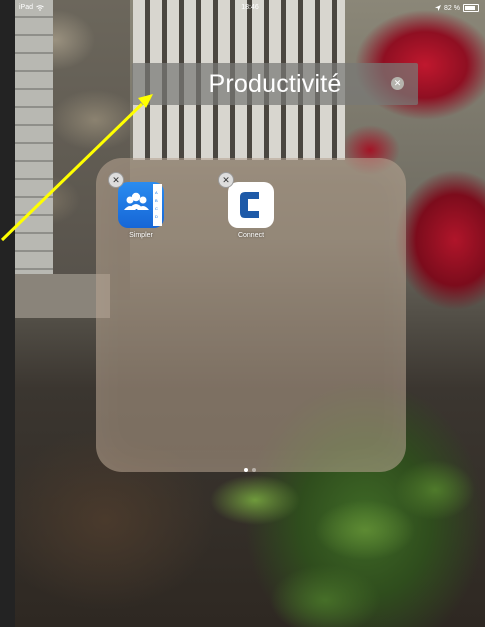 The width and height of the screenshot is (485, 627). Describe the element at coordinates (136, 200) in the screenshot. I see `contacts-people-icon: A B C D ✕` at that location.